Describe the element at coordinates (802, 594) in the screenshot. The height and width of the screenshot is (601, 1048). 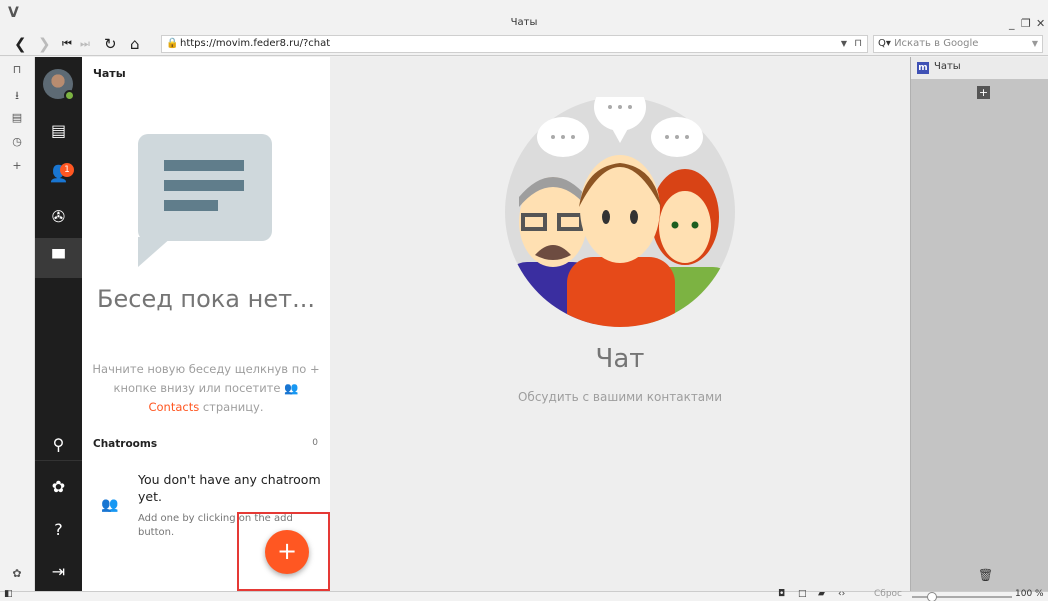
I see `tile-icon: □` at that location.